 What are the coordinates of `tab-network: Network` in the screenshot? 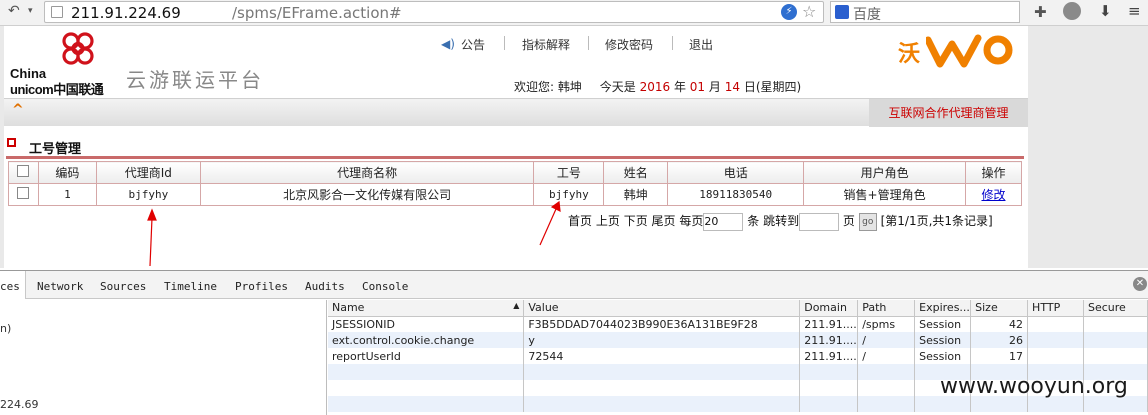 It's located at (60, 286).